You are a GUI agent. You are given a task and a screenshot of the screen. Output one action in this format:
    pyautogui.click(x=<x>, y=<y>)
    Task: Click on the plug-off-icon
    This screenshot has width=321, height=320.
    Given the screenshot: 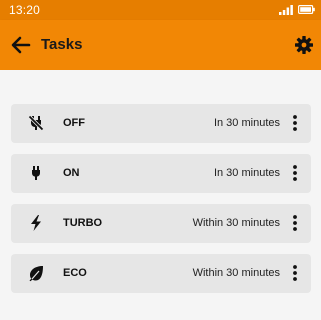 What is the action you would take?
    pyautogui.click(x=36, y=123)
    